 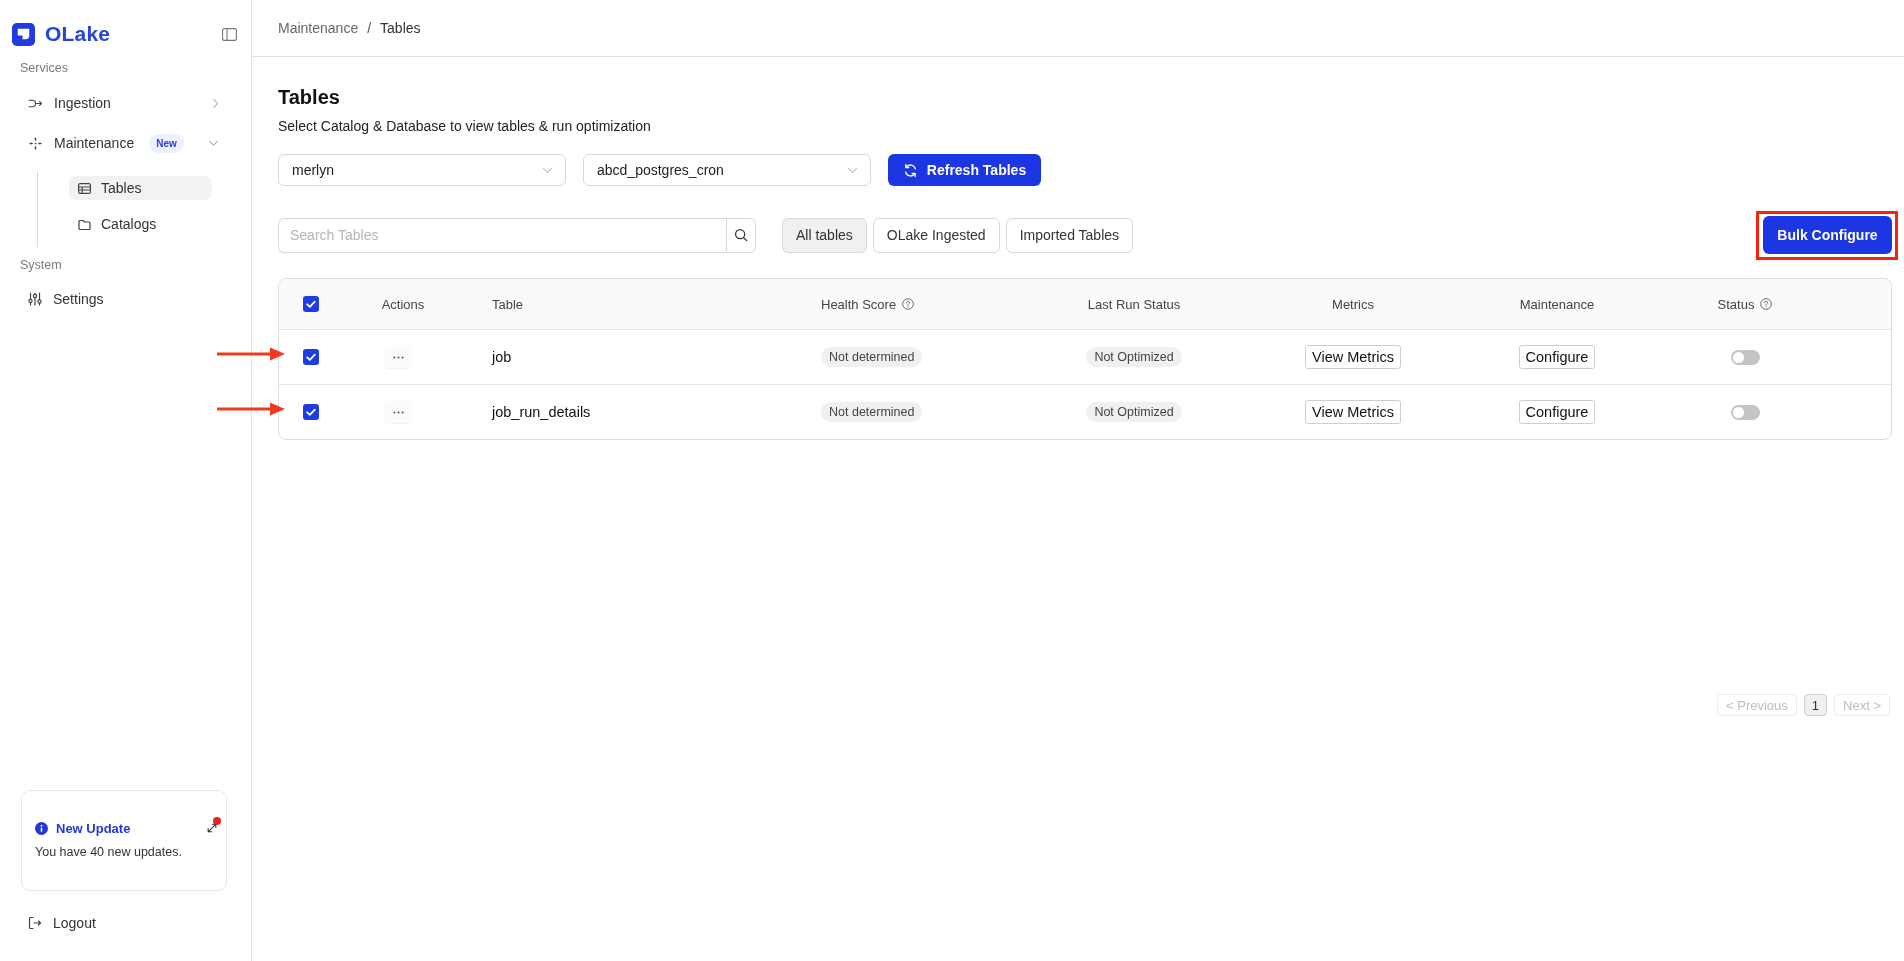 What do you see at coordinates (1353, 304) in the screenshot?
I see `column-header: Metrics` at bounding box center [1353, 304].